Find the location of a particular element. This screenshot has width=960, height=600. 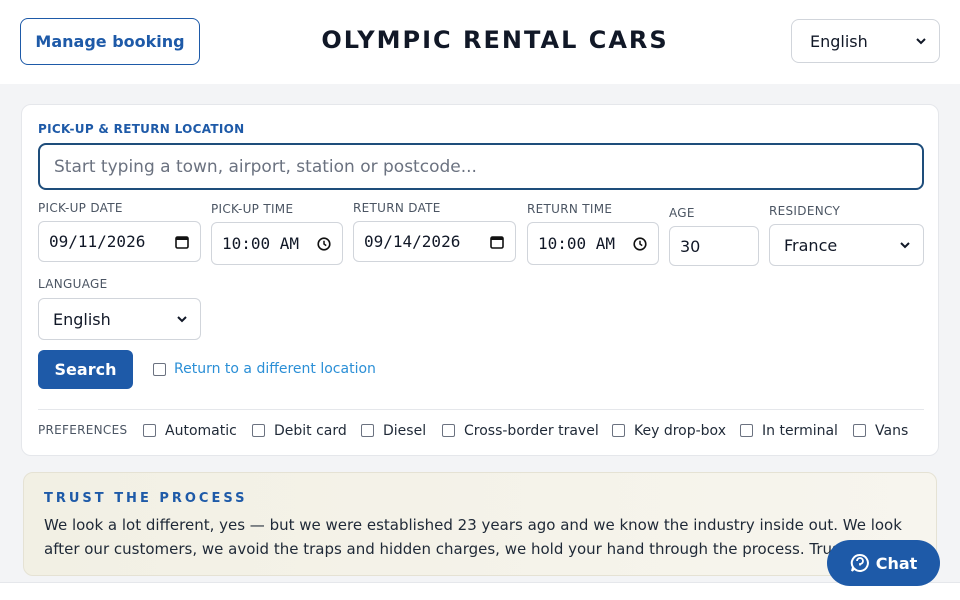

pref-label-in-terminal: In terminal is located at coordinates (800, 431).